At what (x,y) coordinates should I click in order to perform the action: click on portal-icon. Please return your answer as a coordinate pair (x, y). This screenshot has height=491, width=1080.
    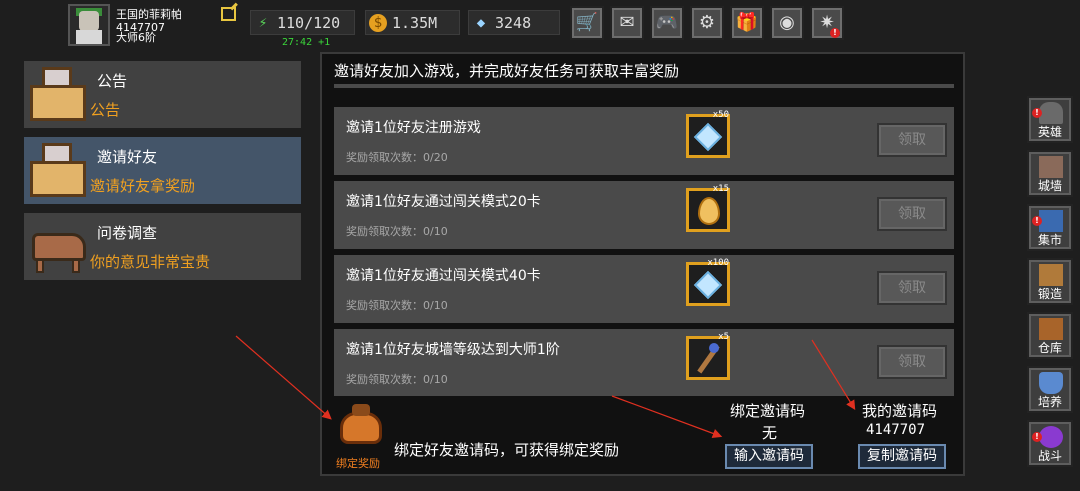
    Looking at the image, I should click on (1051, 437).